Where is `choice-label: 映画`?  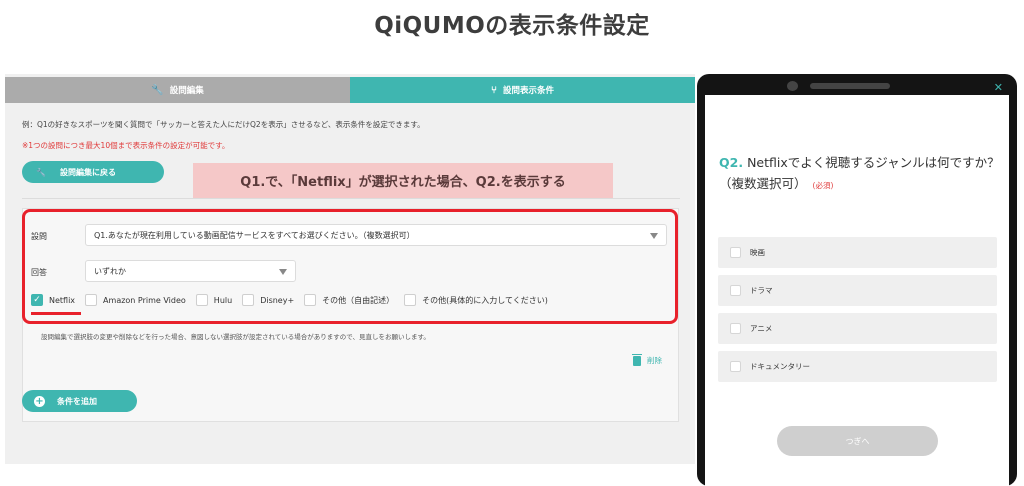
choice-label: 映画 is located at coordinates (757, 252).